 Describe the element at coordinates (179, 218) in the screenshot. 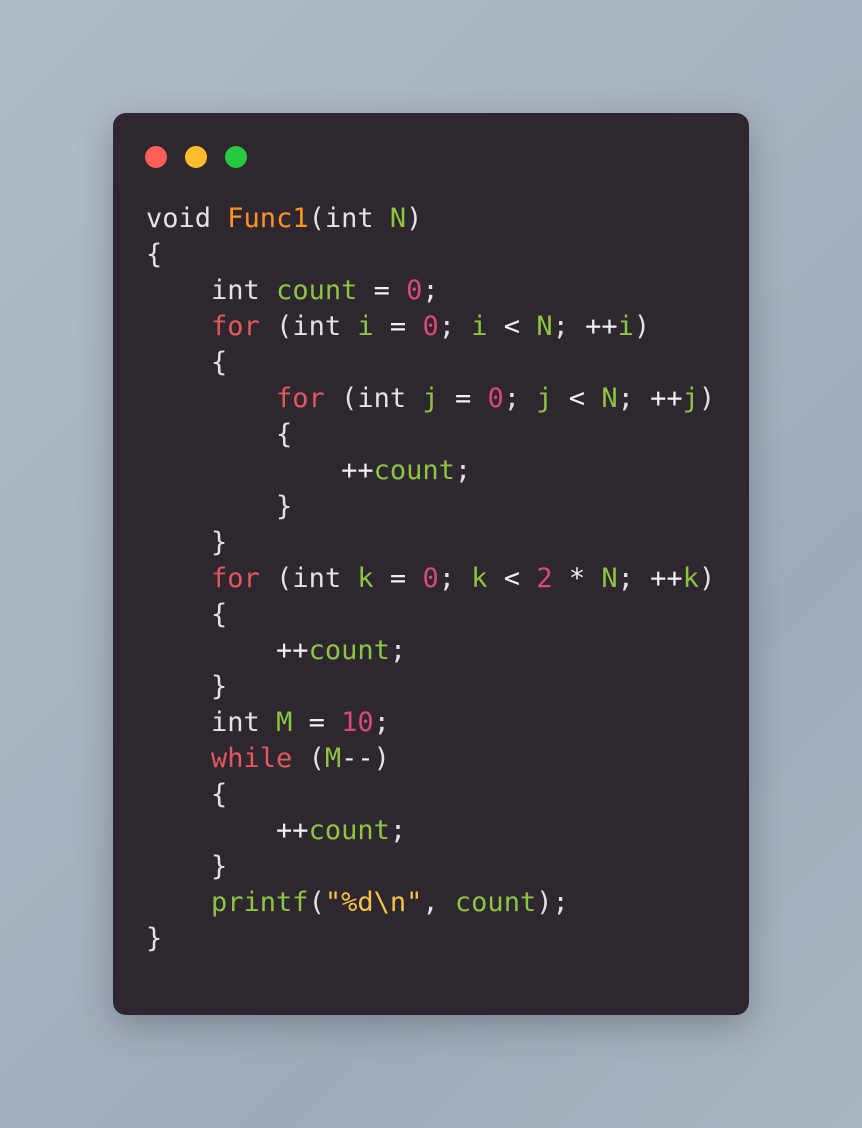

I see `code-token-type: void` at that location.